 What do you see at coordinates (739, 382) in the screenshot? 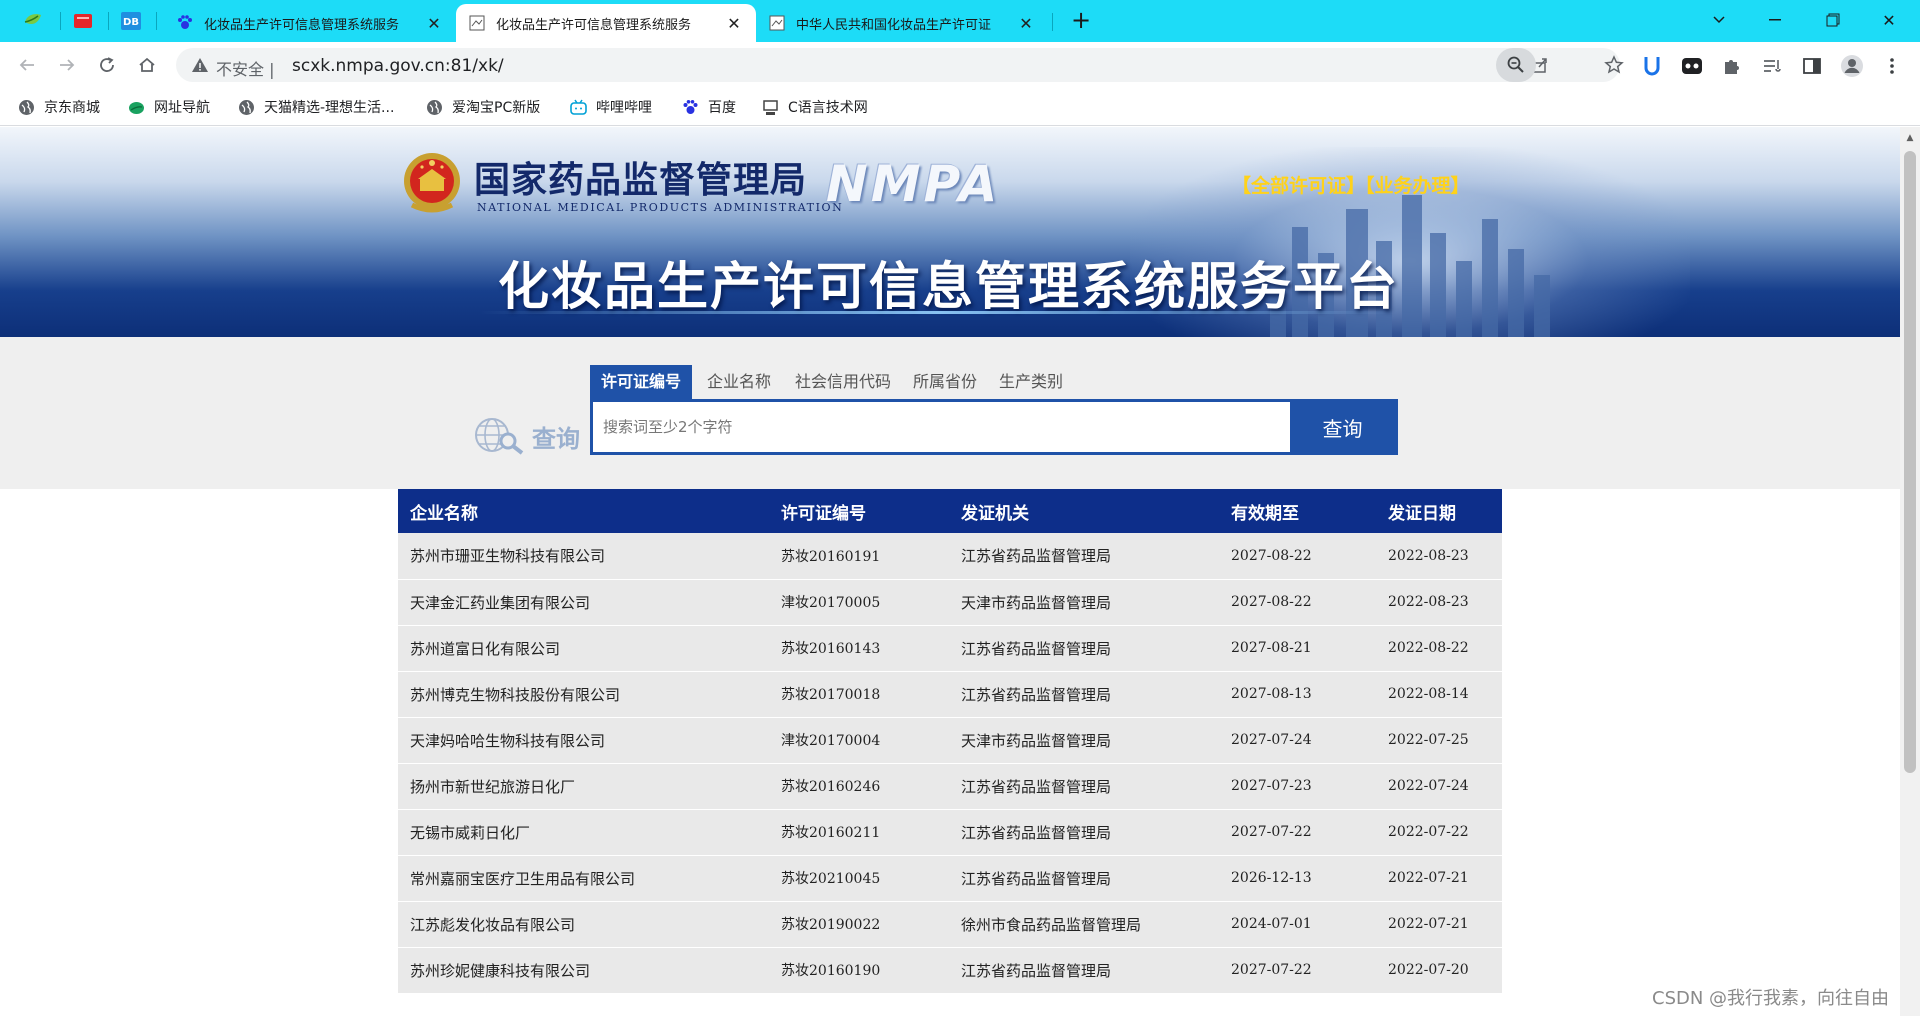
I see `search-tab-company-name: 企业名称` at bounding box center [739, 382].